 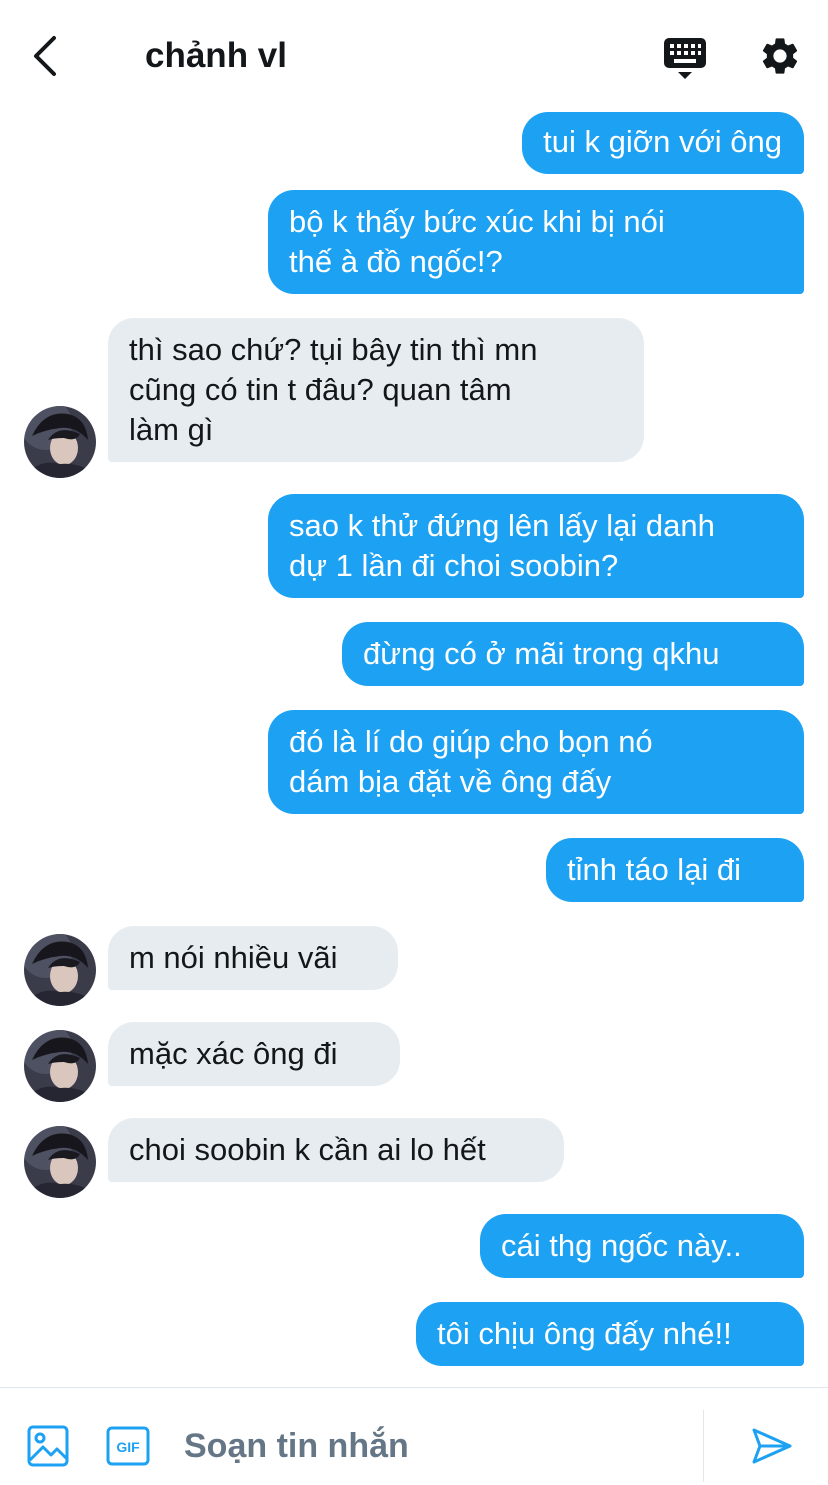 I want to click on message-composer: GIF Soạn tin nhắn, so click(x=414, y=1436).